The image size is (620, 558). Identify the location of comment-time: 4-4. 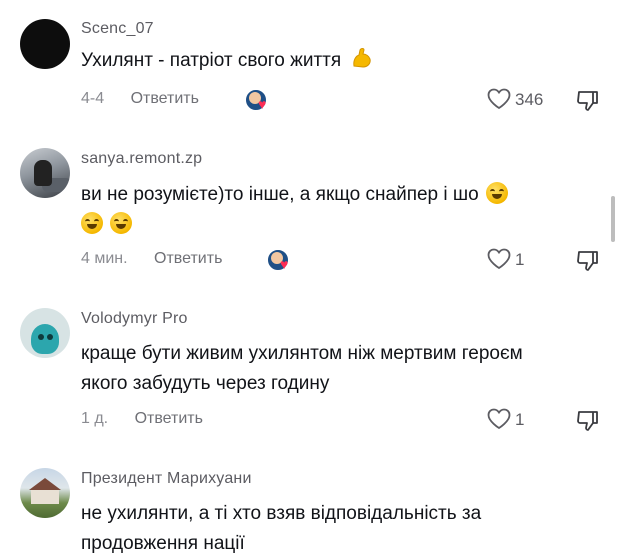
(93, 98).